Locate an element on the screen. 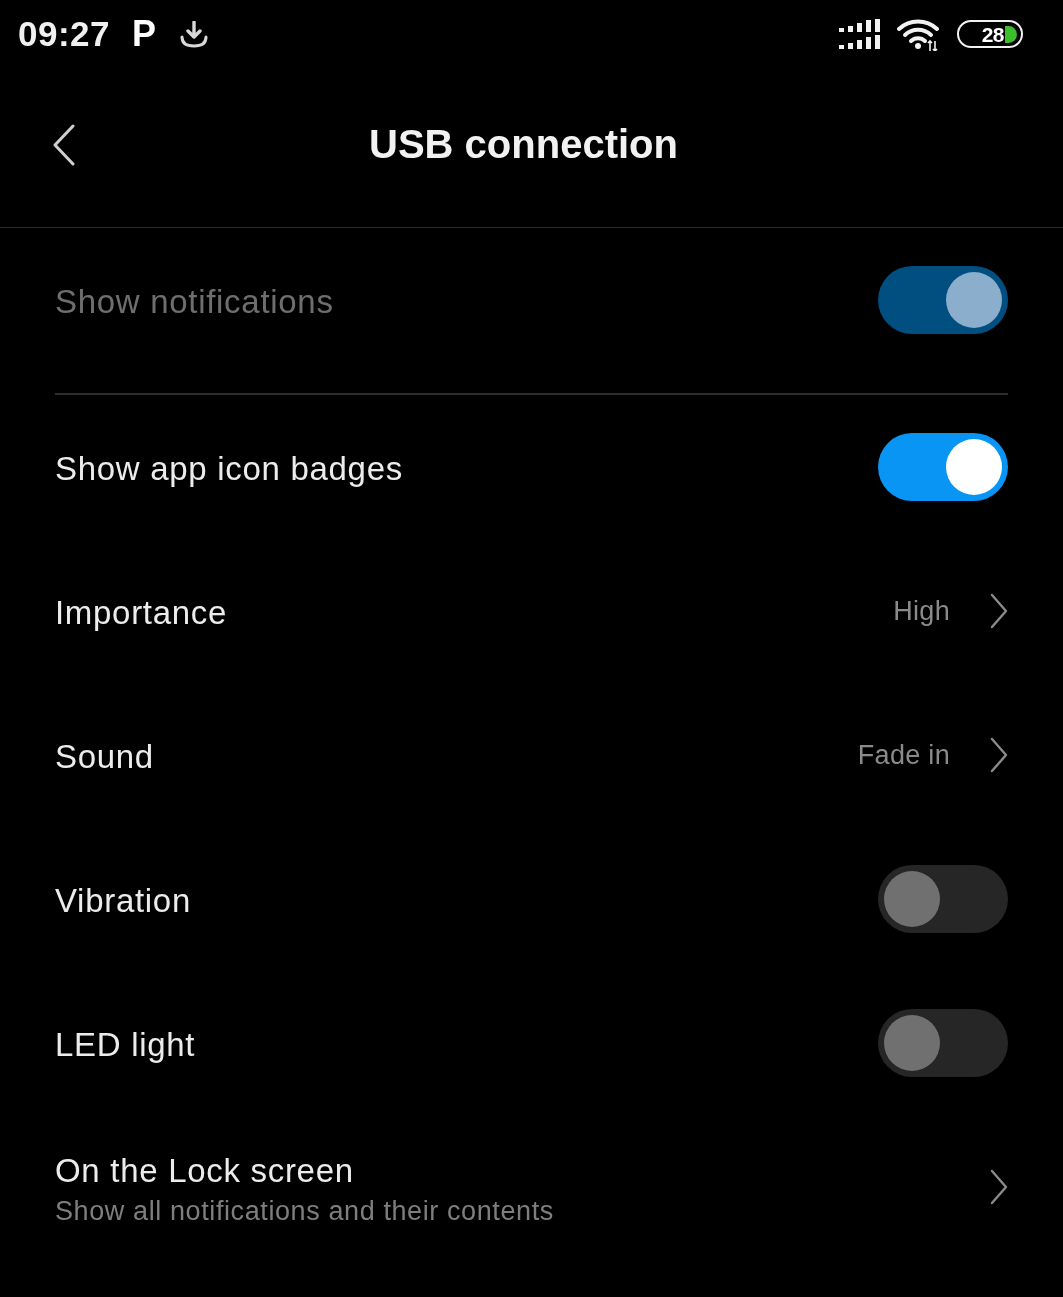  setting-label: On the Lock screen is located at coordinates (205, 1170).